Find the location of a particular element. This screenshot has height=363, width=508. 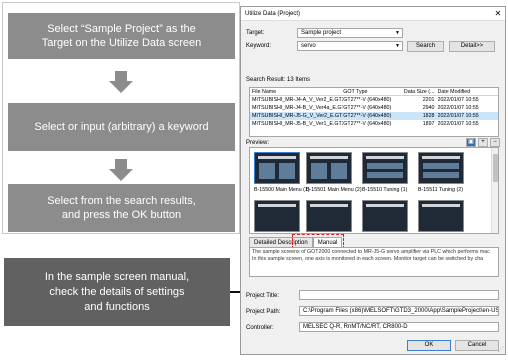

target-label: Target: is located at coordinates (255, 33).